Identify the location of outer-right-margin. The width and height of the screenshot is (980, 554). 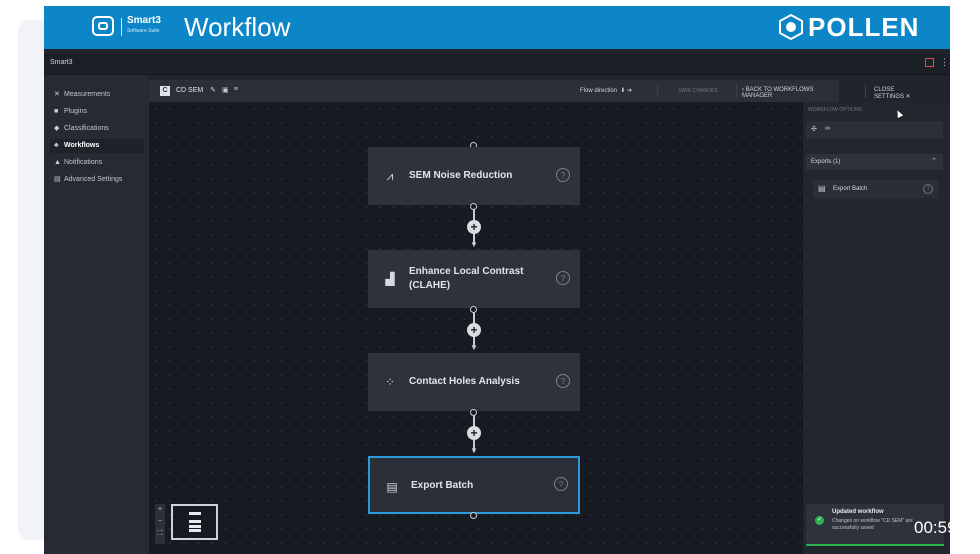
(965, 280).